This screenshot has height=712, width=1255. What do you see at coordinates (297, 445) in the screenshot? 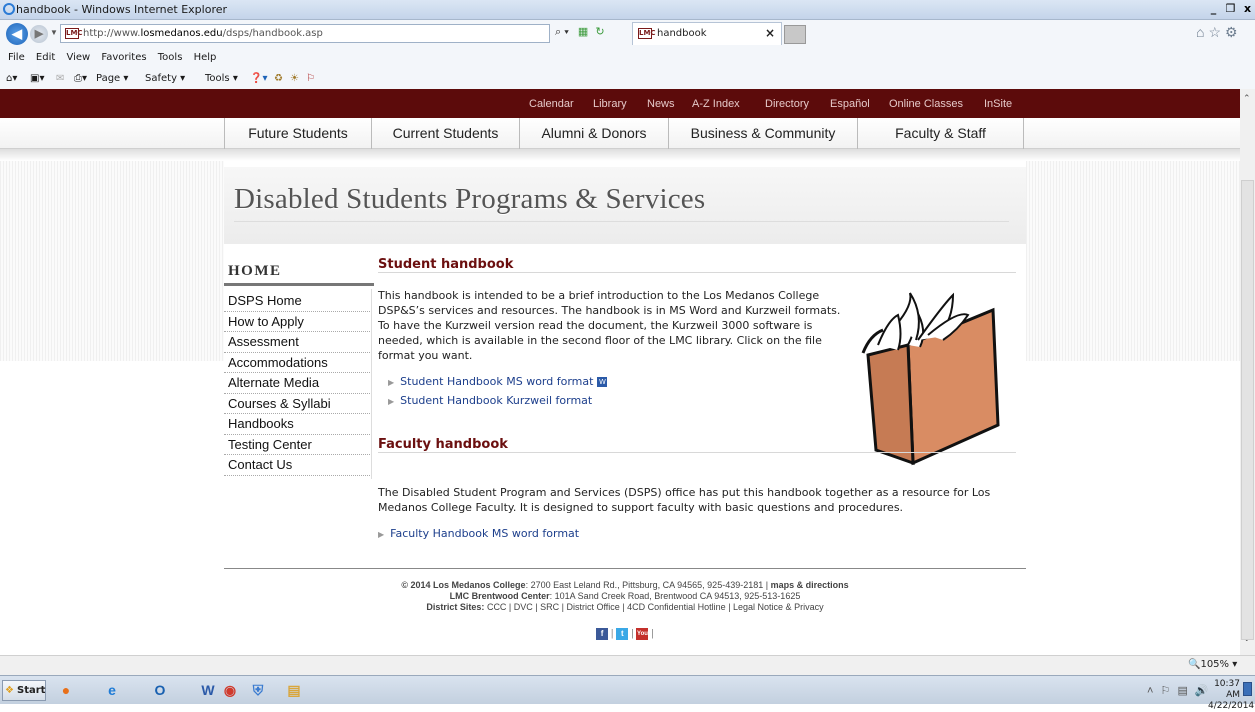
I see `sidebar-item-testing-center: Testing Center` at bounding box center [297, 445].